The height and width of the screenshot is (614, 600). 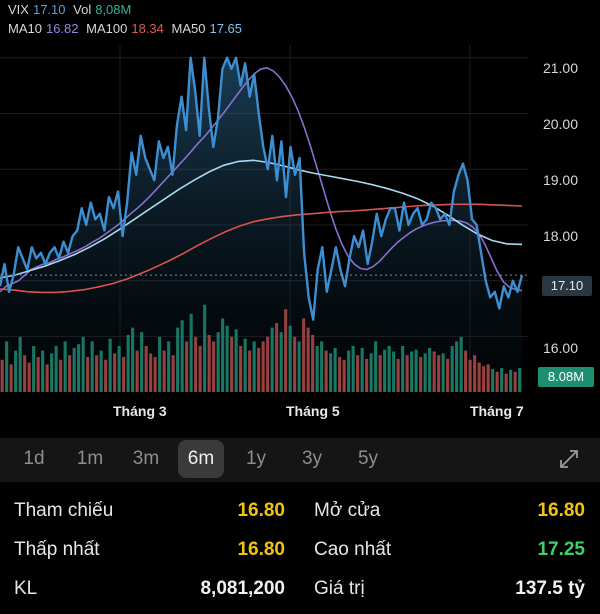 What do you see at coordinates (261, 549) in the screenshot?
I see `stat-value-thap-nhat: 16.80` at bounding box center [261, 549].